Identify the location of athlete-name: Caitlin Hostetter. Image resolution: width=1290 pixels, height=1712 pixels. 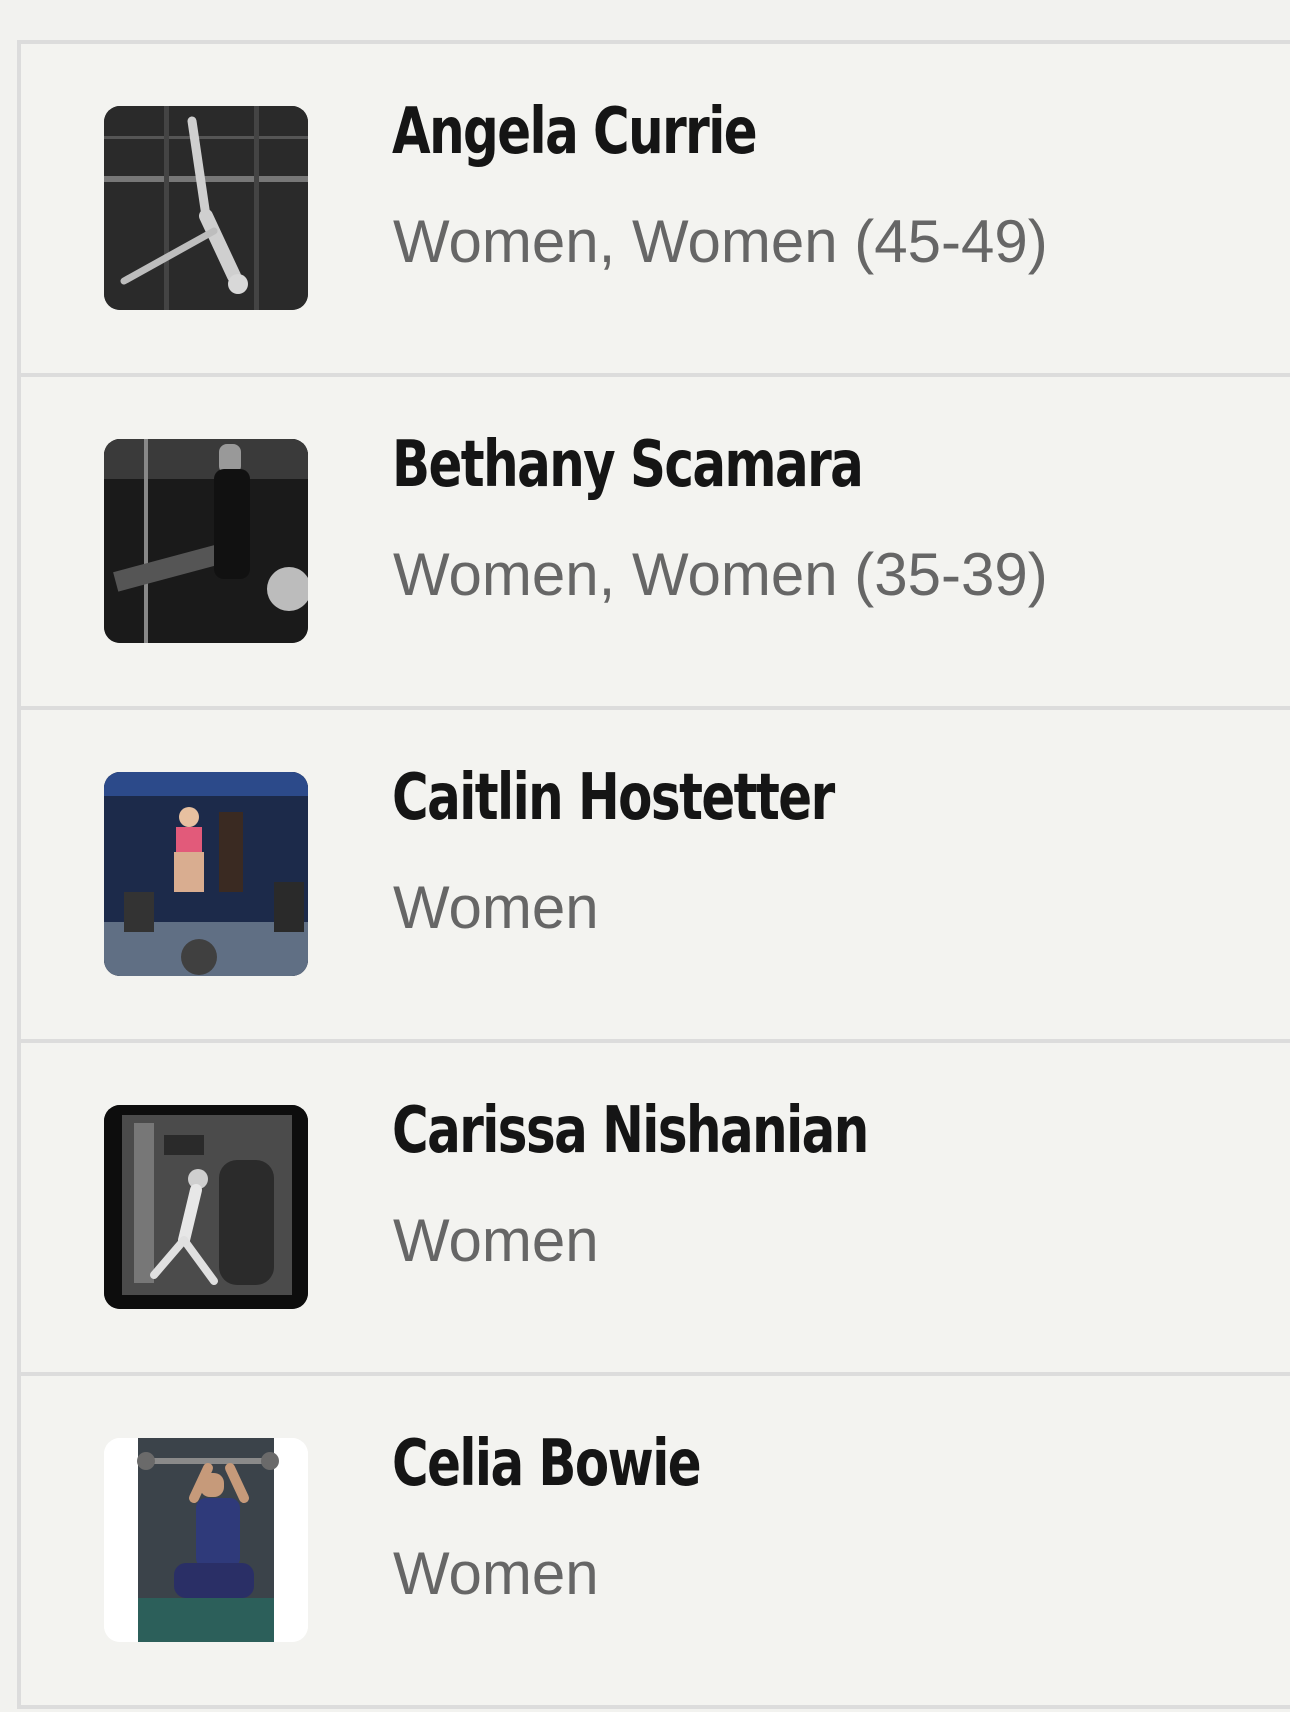
(613, 798).